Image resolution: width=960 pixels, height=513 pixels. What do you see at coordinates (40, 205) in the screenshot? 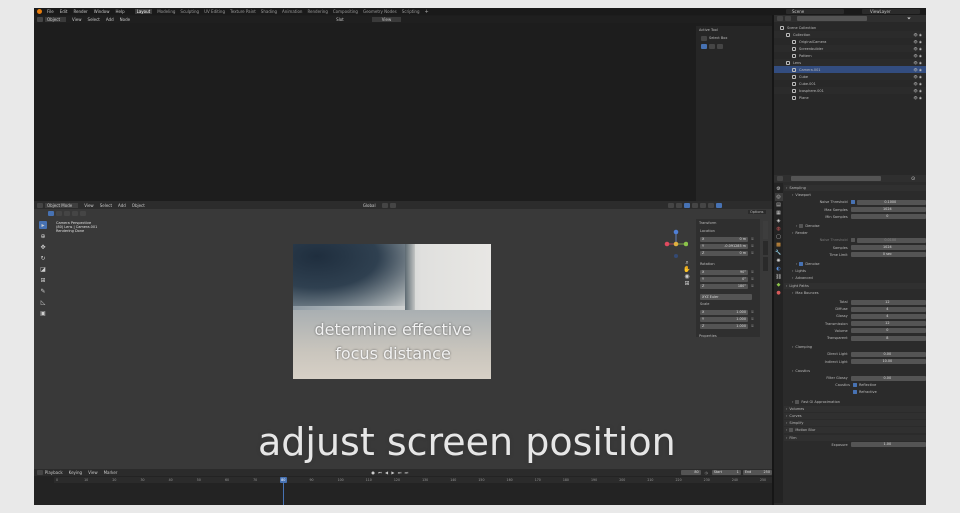
I see `viewport-editor-icon` at bounding box center [40, 205].